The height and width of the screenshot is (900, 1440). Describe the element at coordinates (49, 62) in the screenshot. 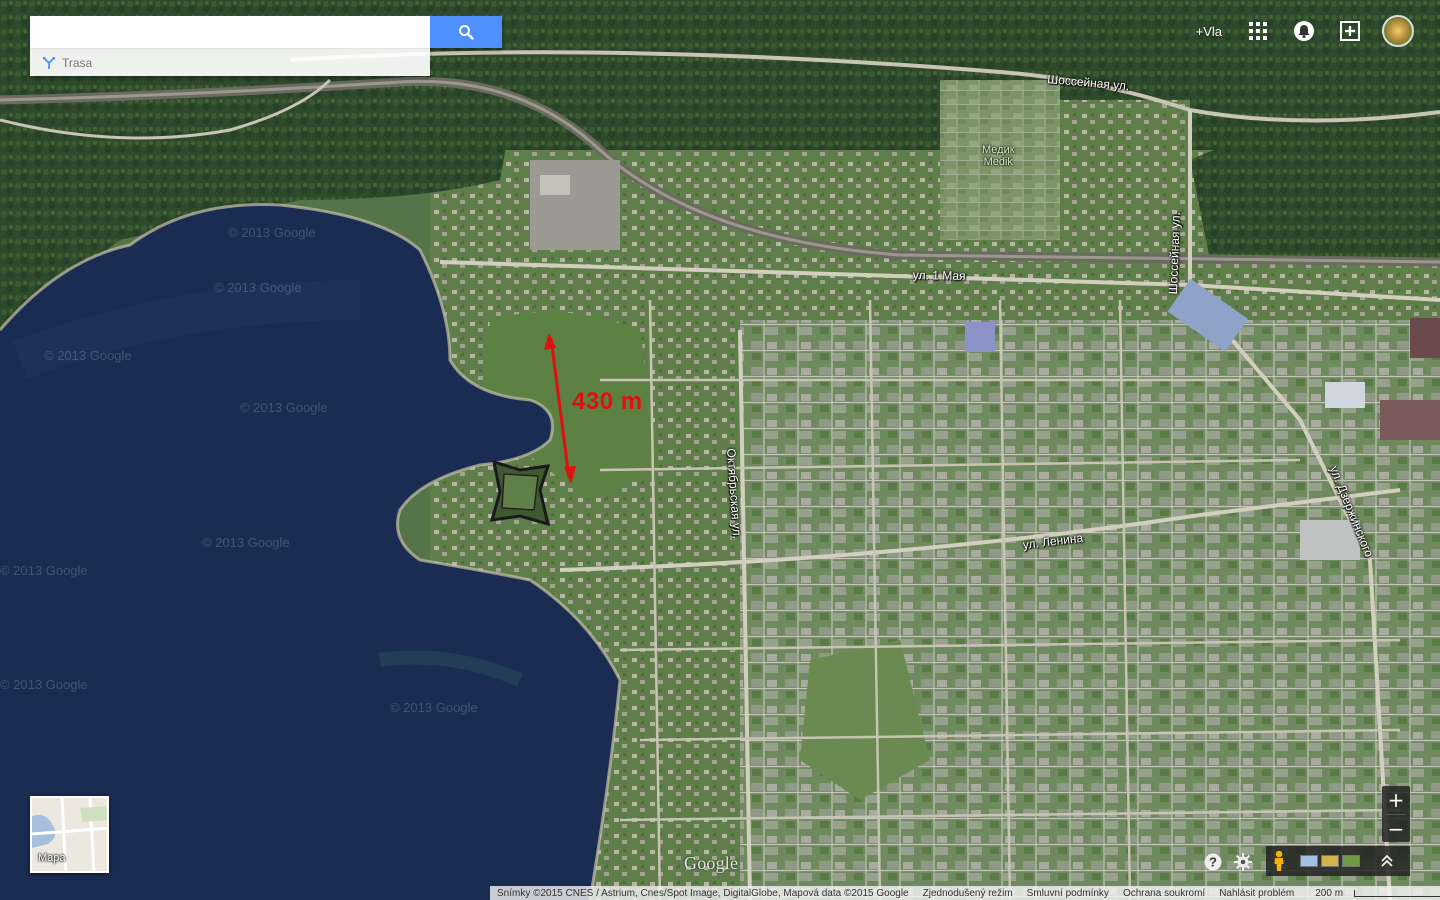

I see `directions-icon` at that location.